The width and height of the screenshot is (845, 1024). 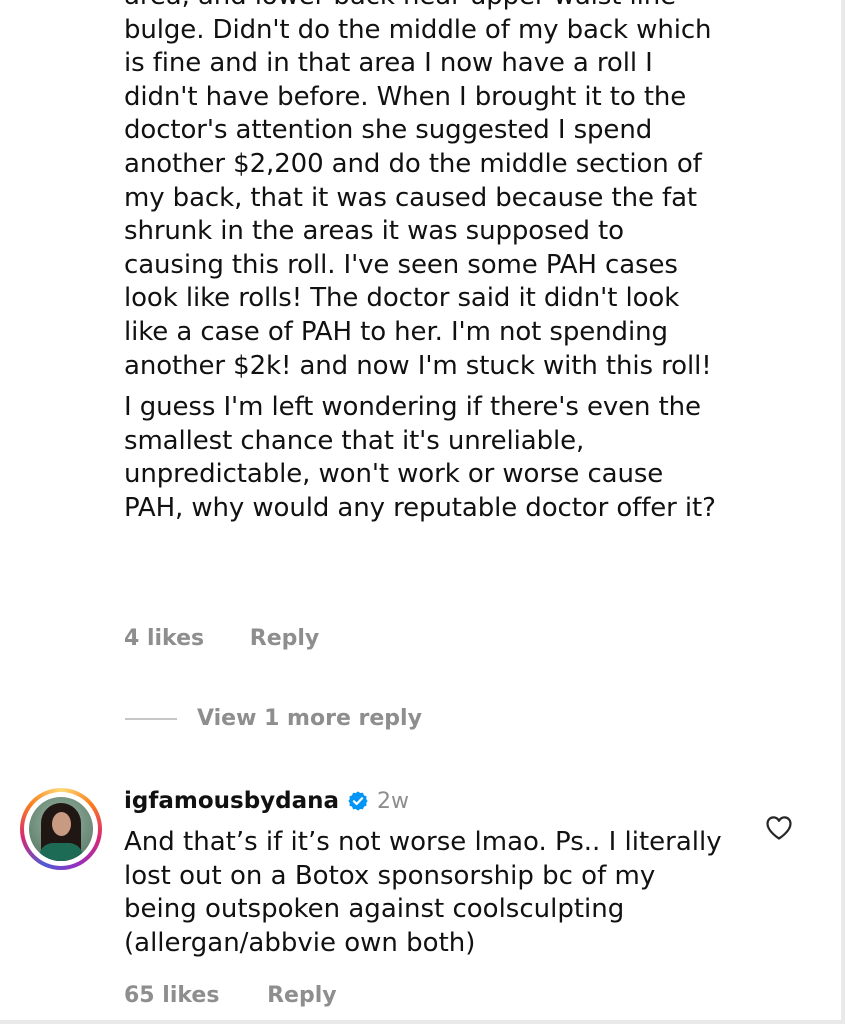 I want to click on view-more-replies-button: View 1 more reply, so click(x=273, y=718).